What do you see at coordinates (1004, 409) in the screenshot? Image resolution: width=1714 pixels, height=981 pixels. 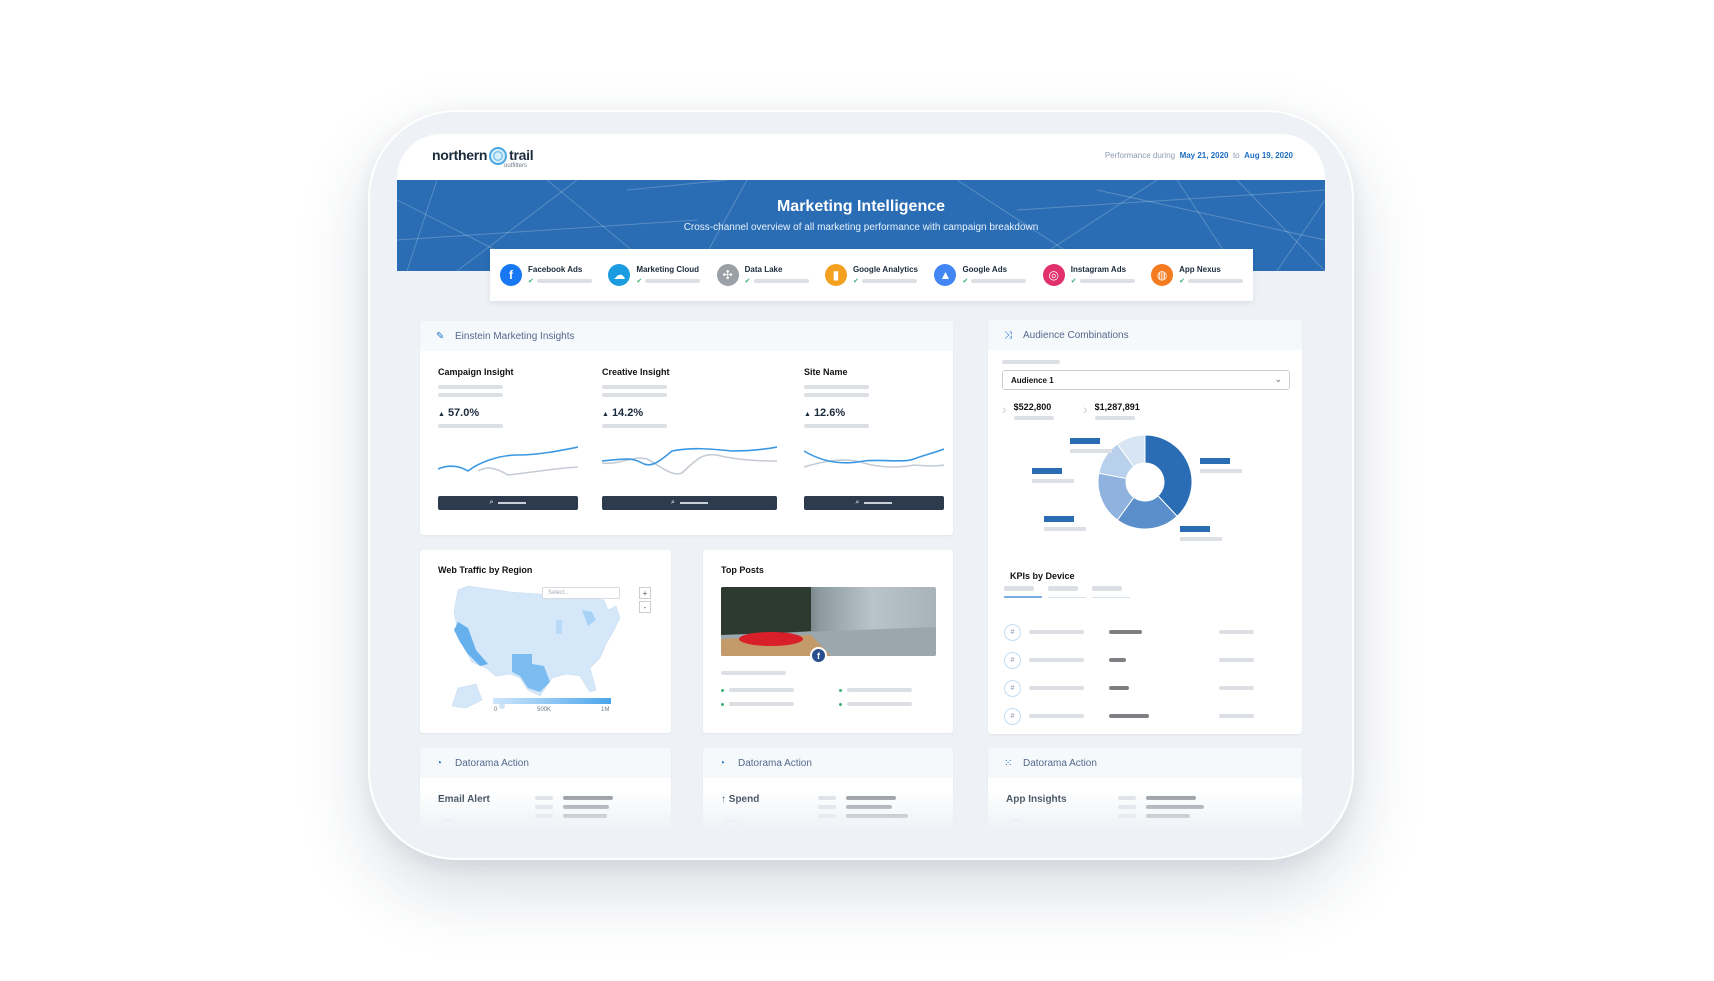 I see `chevron-right-icon: ›` at bounding box center [1004, 409].